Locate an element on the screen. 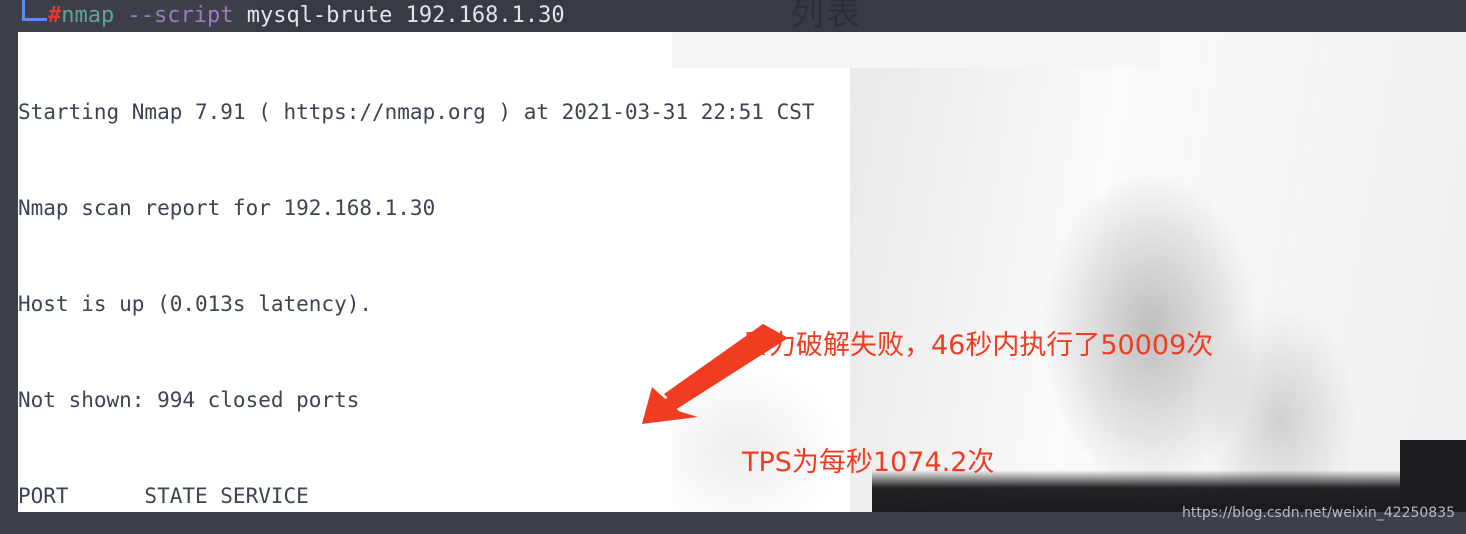 The width and height of the screenshot is (1466, 534). prompt-arguments: mysql-brute 192.168.1.30 is located at coordinates (405, 15).